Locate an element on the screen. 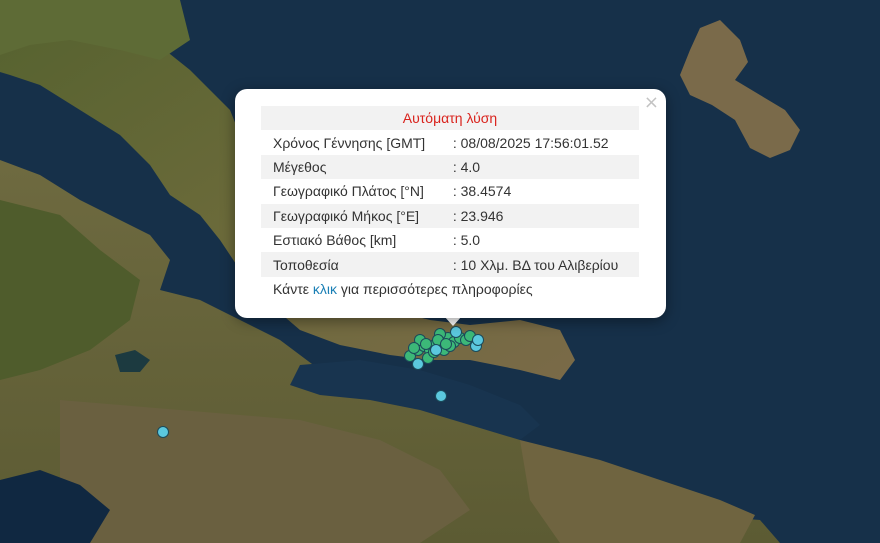  value-latitude: : 38.4574 is located at coordinates (482, 191).